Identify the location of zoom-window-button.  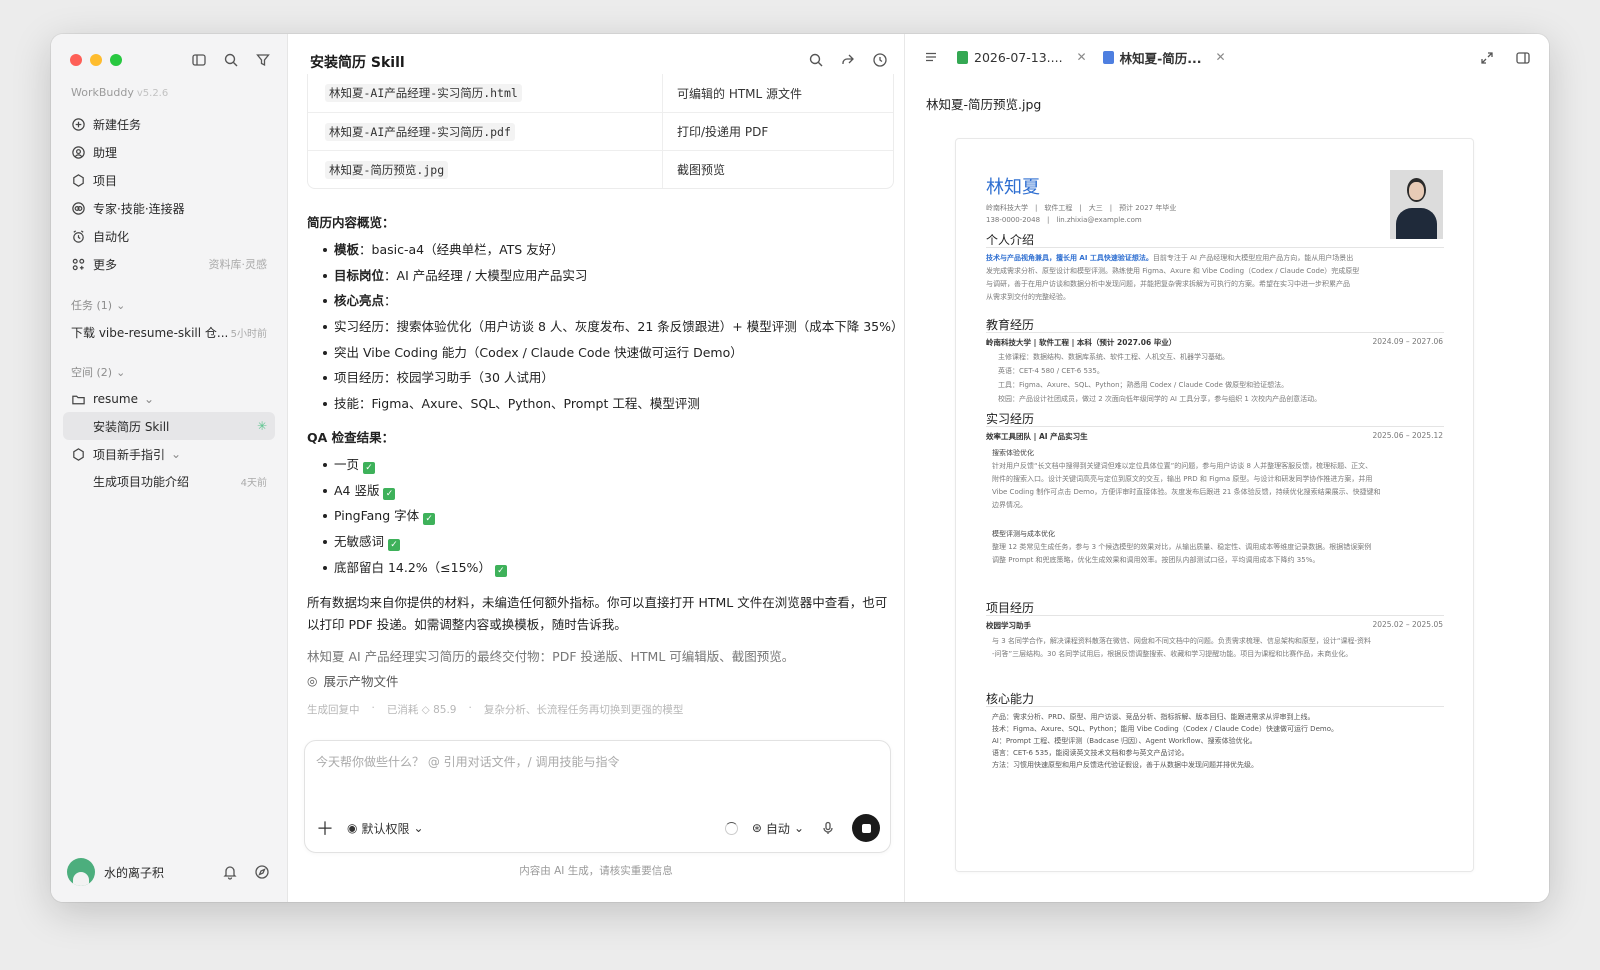
(116, 60).